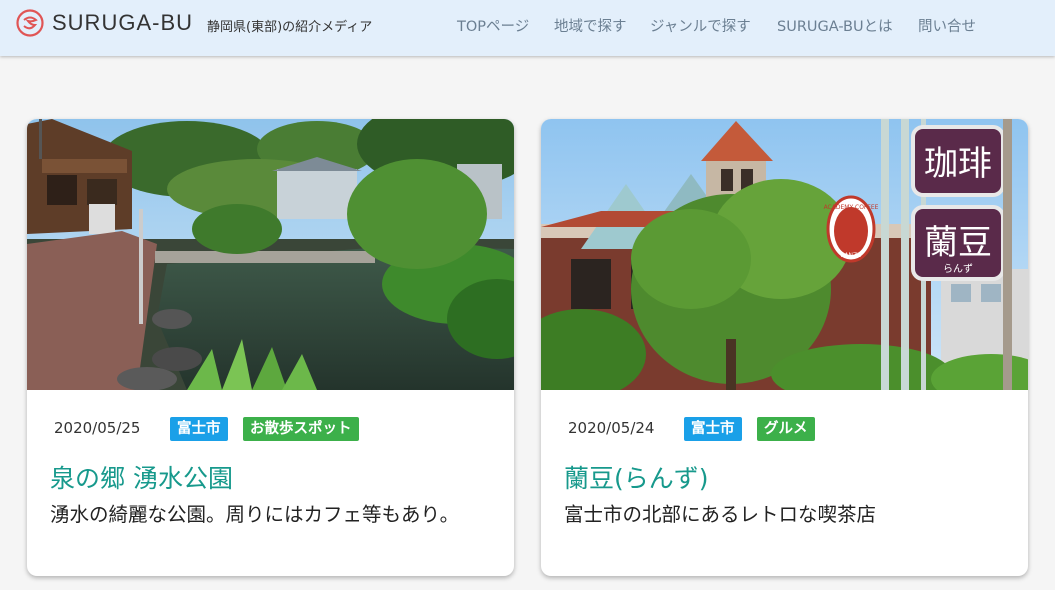 The image size is (1055, 590). Describe the element at coordinates (493, 25) in the screenshot. I see `nav-top: TOPページ` at that location.